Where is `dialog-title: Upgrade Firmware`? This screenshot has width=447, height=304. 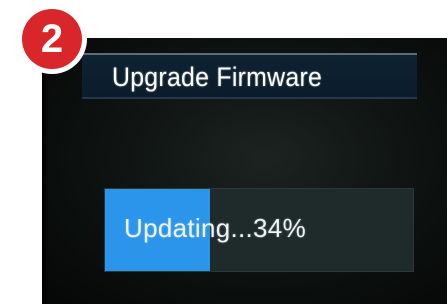
dialog-title: Upgrade Firmware is located at coordinates (217, 77).